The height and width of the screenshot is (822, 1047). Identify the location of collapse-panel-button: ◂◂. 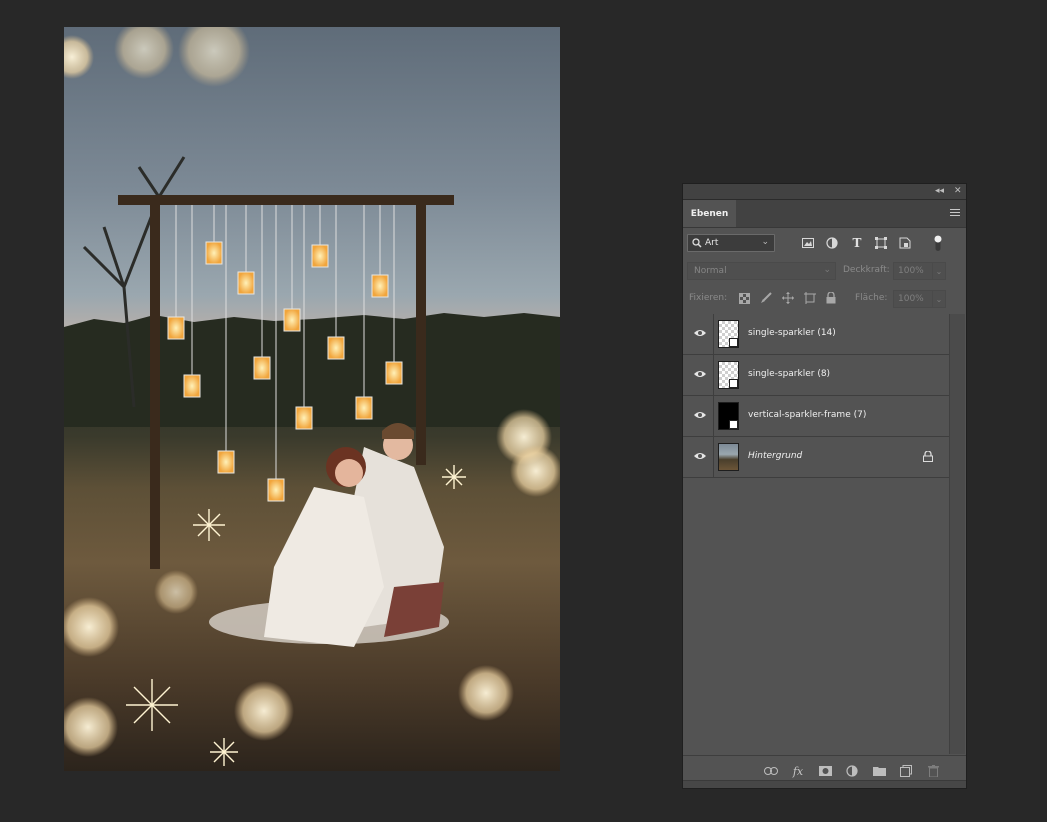
(939, 191).